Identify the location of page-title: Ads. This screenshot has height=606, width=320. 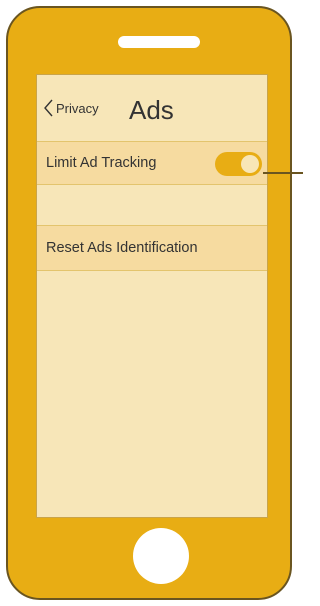
(151, 110).